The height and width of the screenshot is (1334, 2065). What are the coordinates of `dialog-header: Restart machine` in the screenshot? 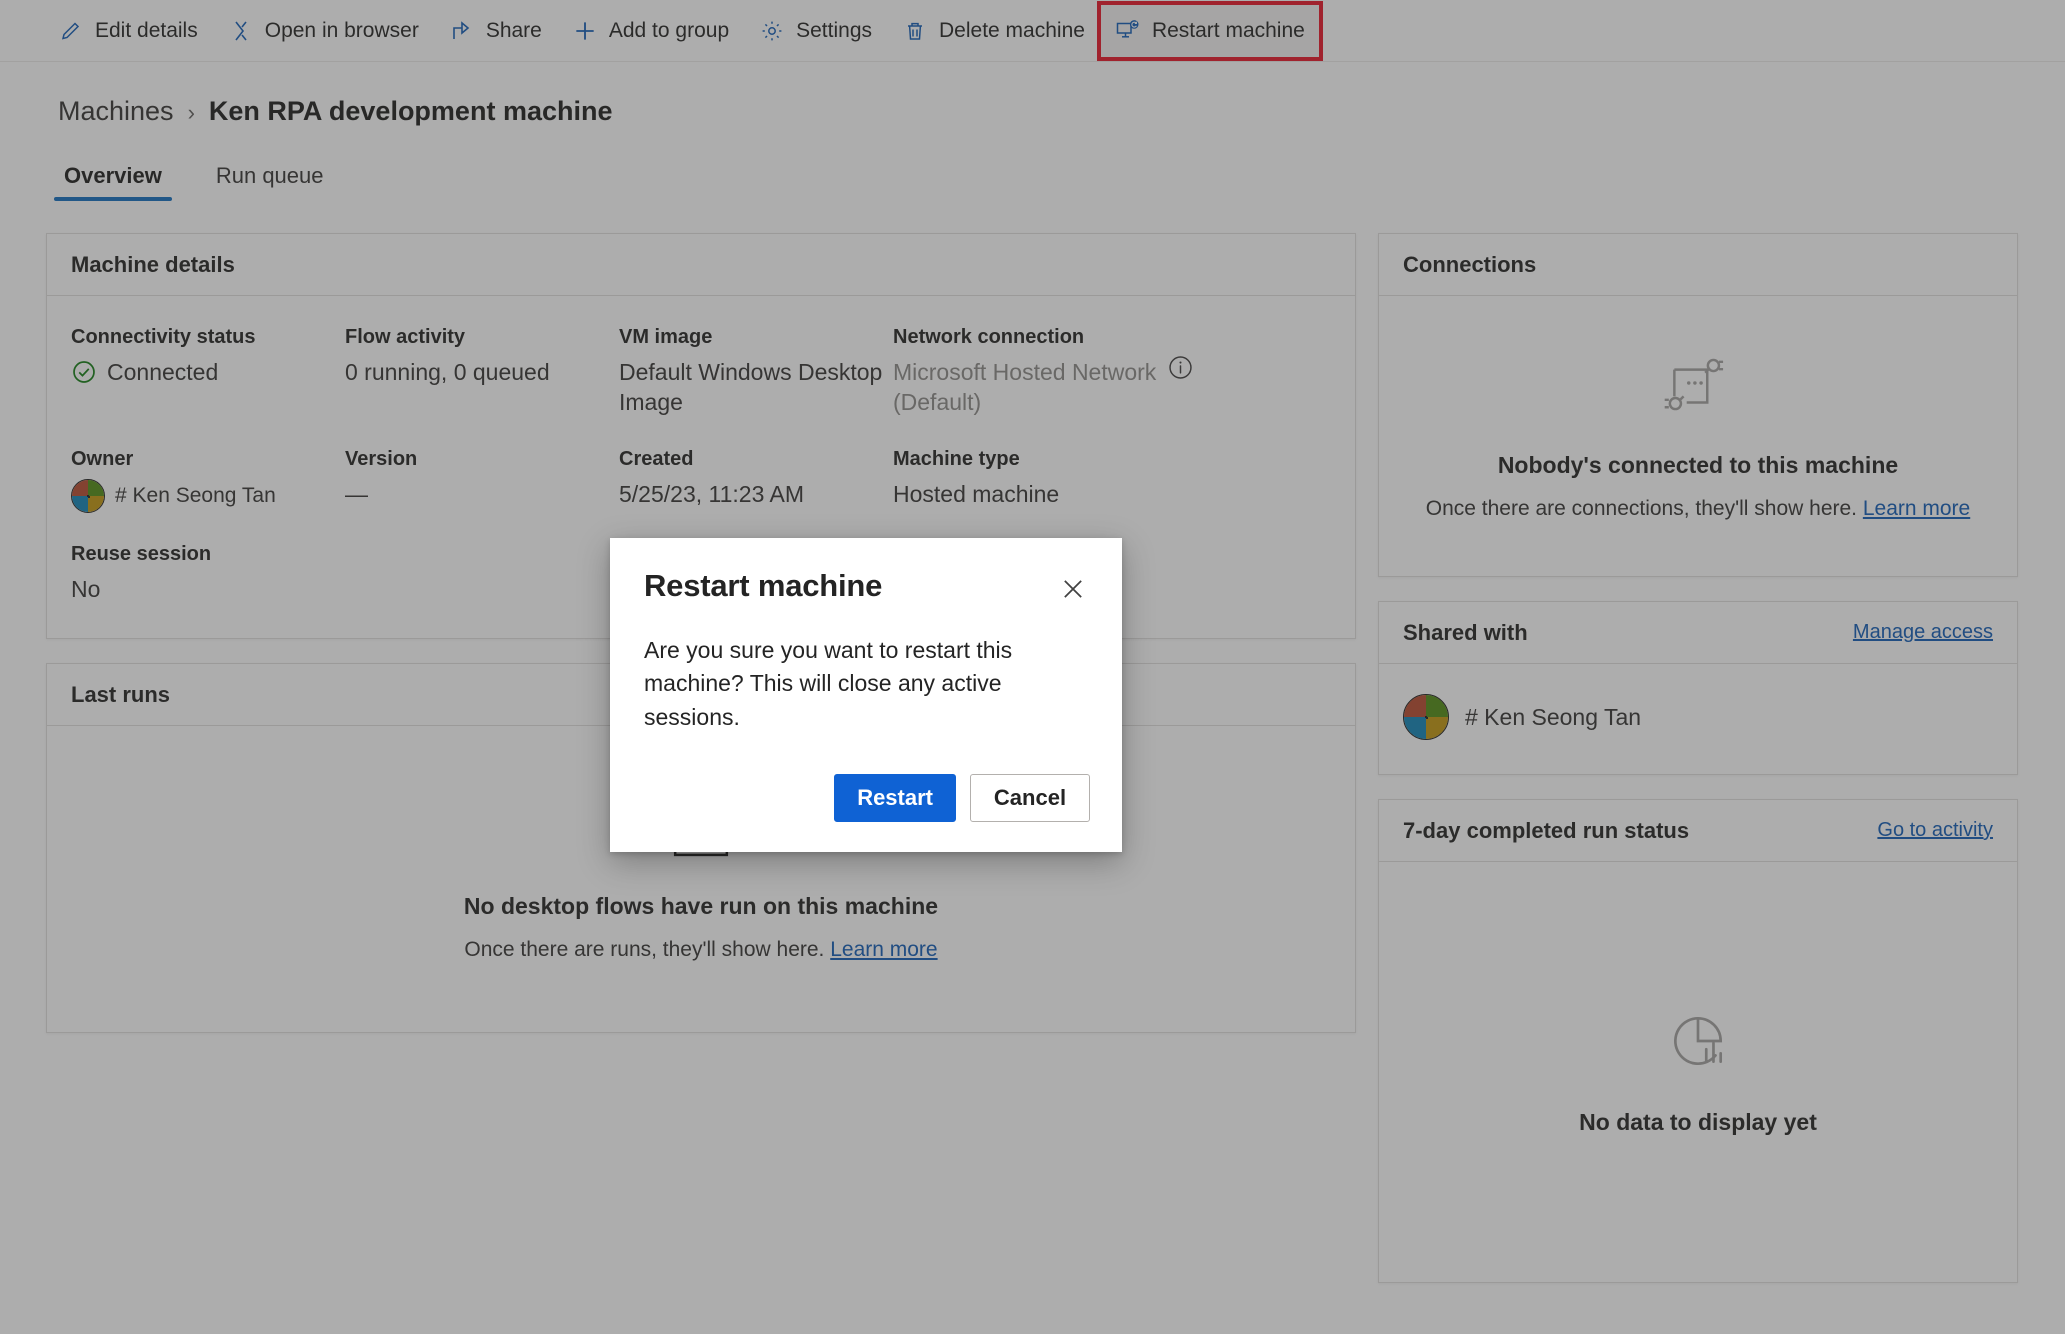 It's located at (867, 587).